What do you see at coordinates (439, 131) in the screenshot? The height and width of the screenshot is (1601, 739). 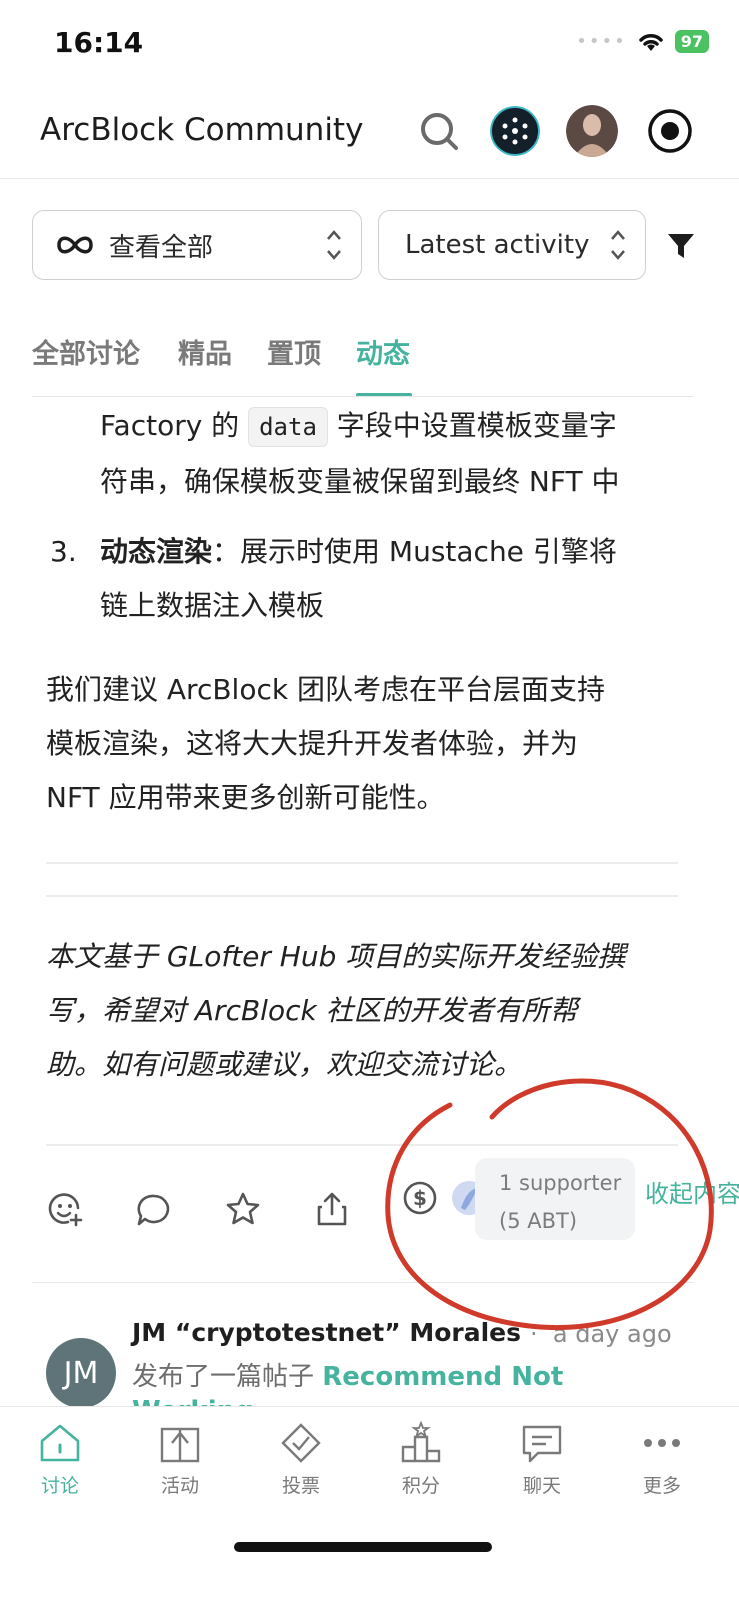 I see `search-icon` at bounding box center [439, 131].